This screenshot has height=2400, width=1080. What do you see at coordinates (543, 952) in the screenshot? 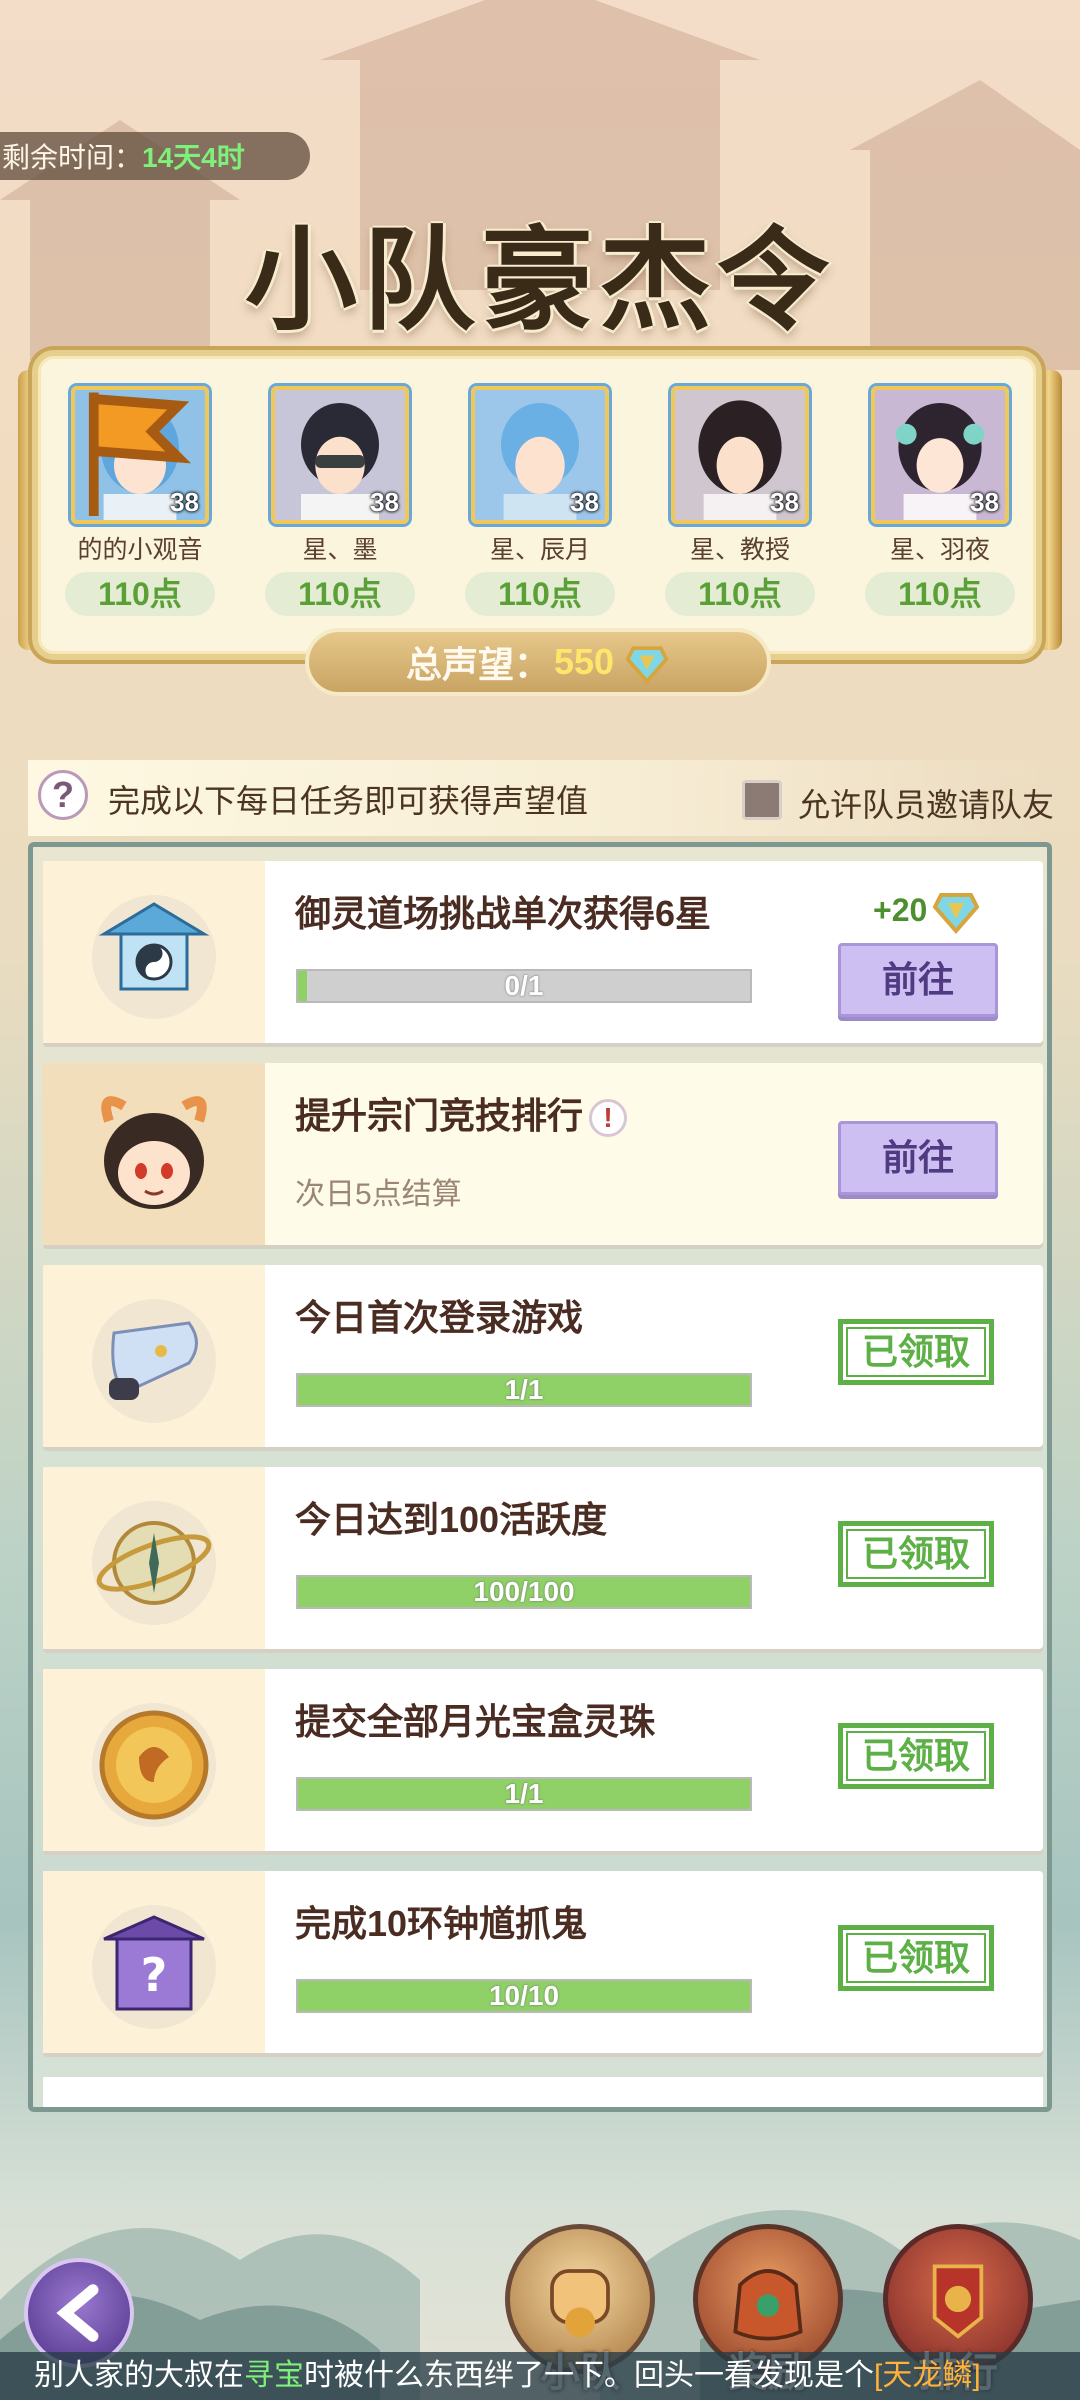
I see `task-row: 御灵道场挑战单次获得6星 0/1 +20 前往` at bounding box center [543, 952].